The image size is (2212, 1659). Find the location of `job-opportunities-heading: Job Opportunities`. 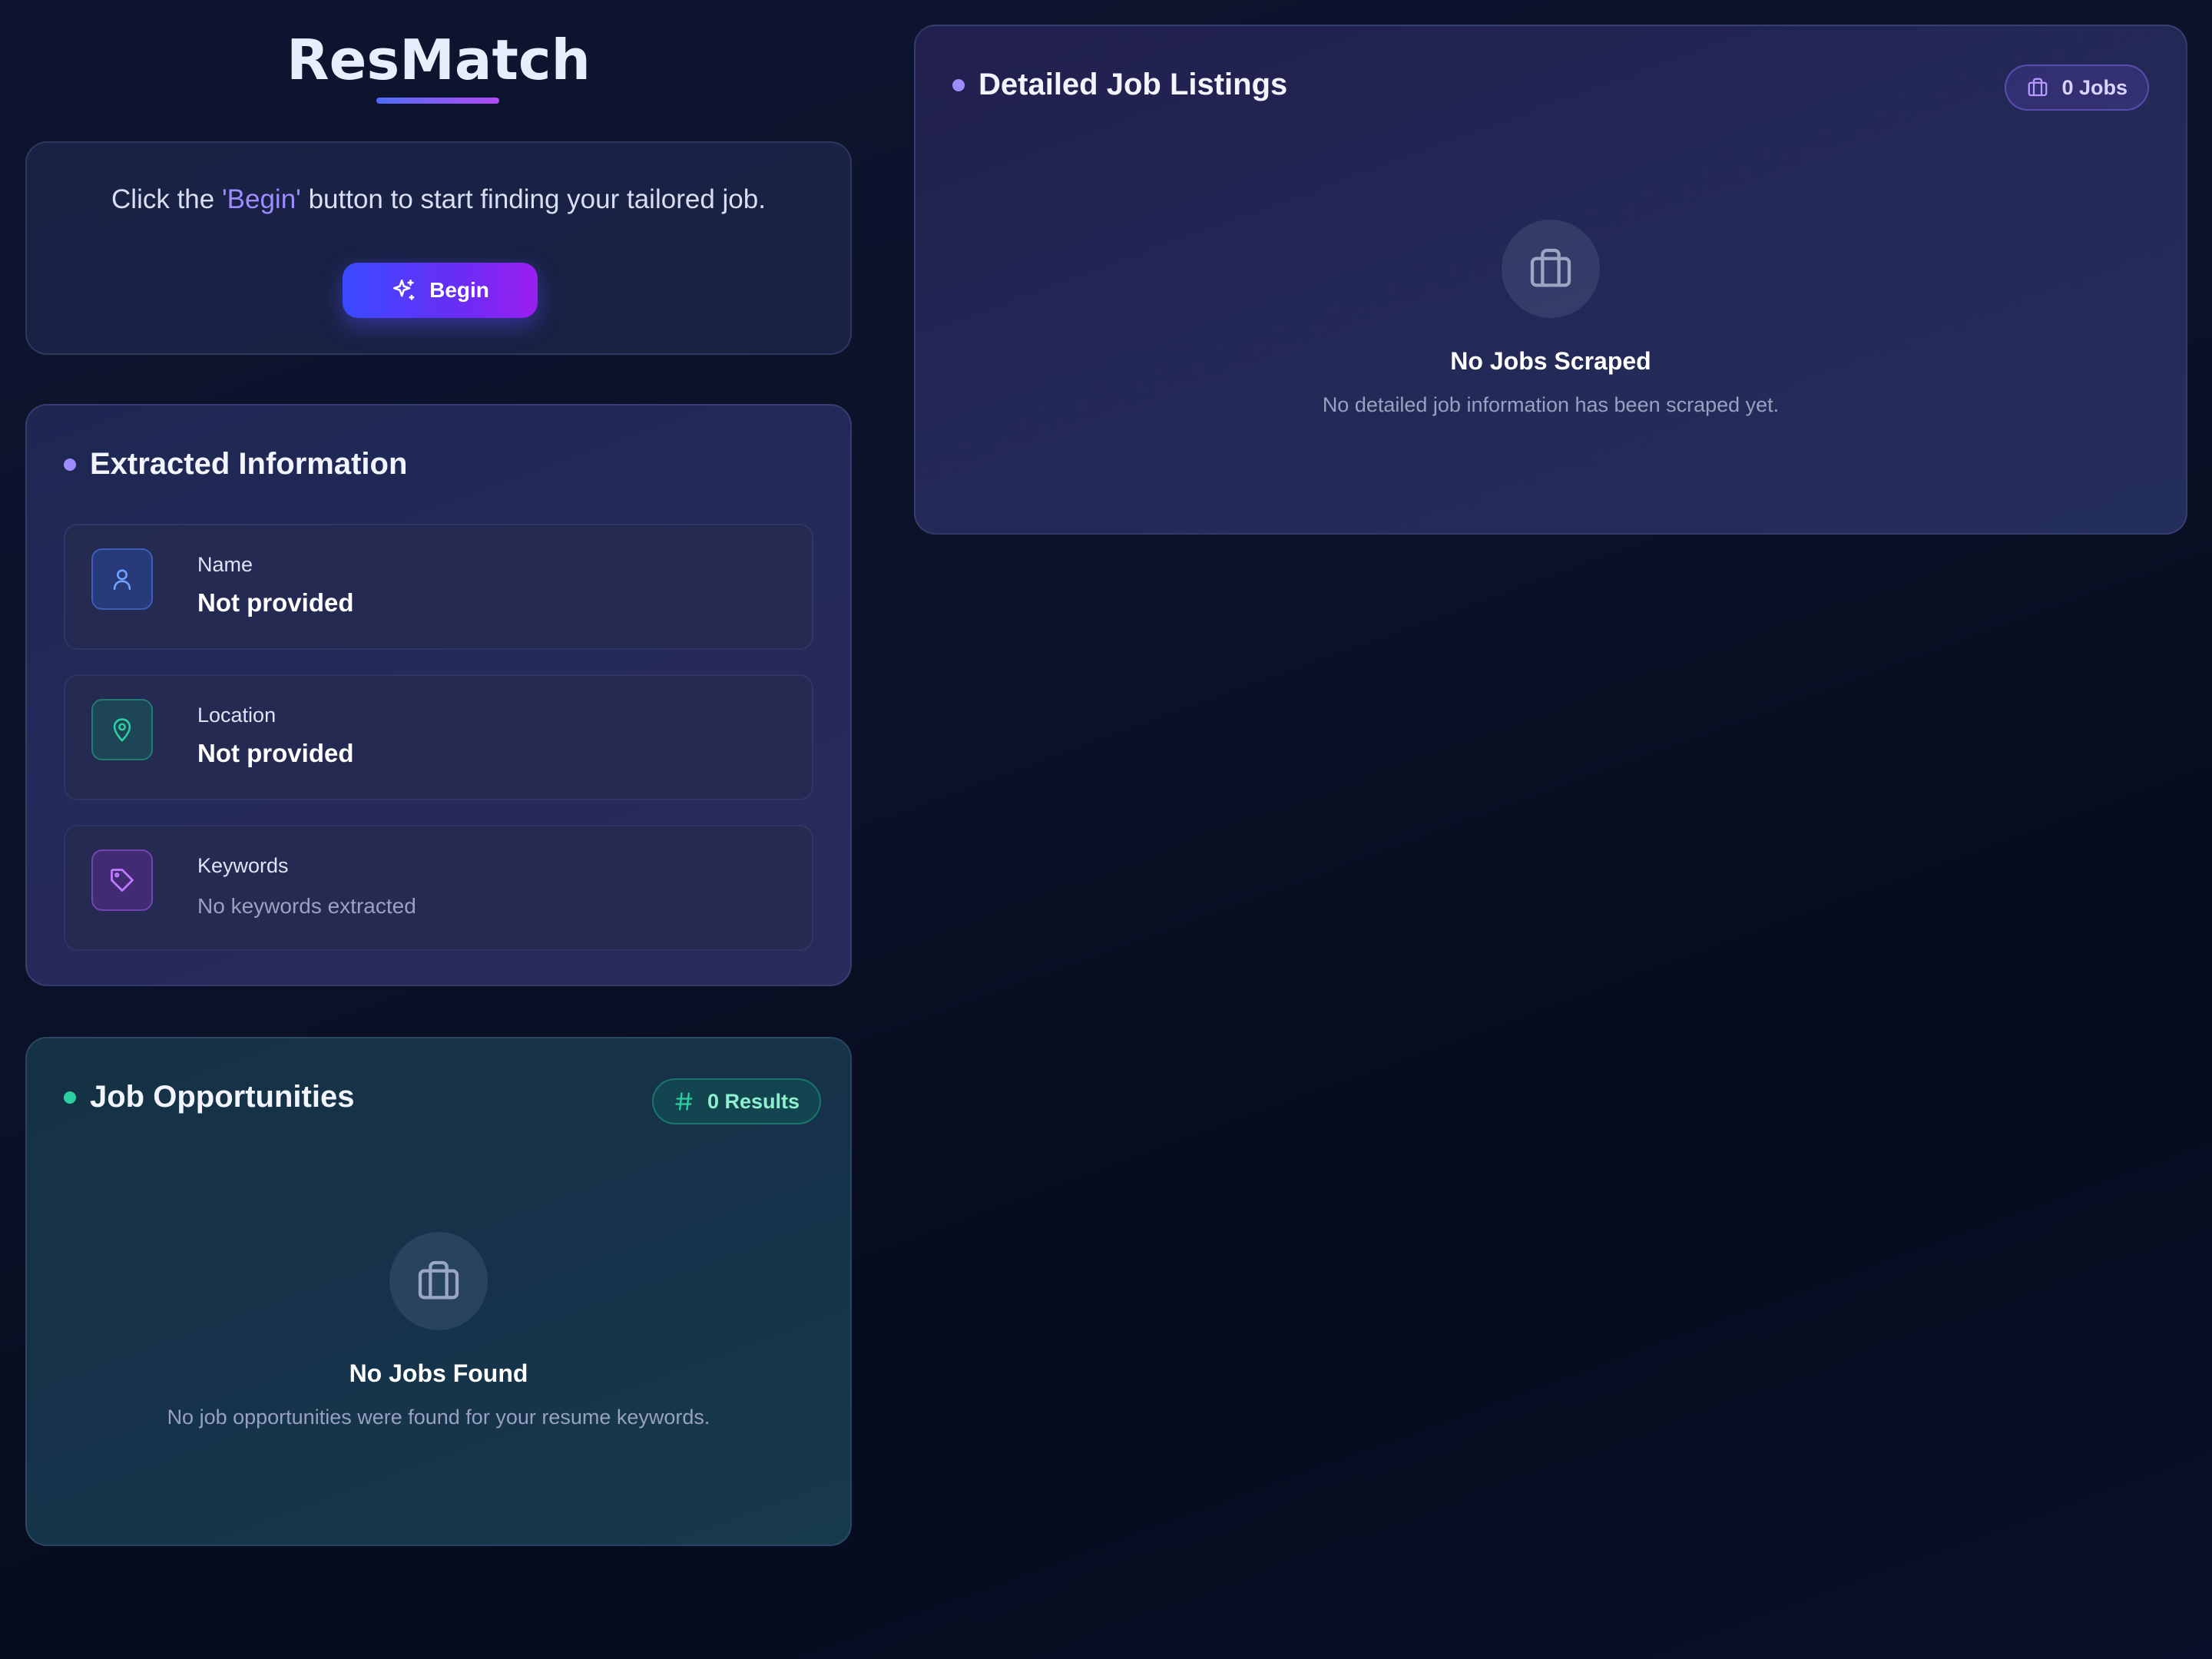

job-opportunities-heading: Job Opportunities is located at coordinates (209, 1097).